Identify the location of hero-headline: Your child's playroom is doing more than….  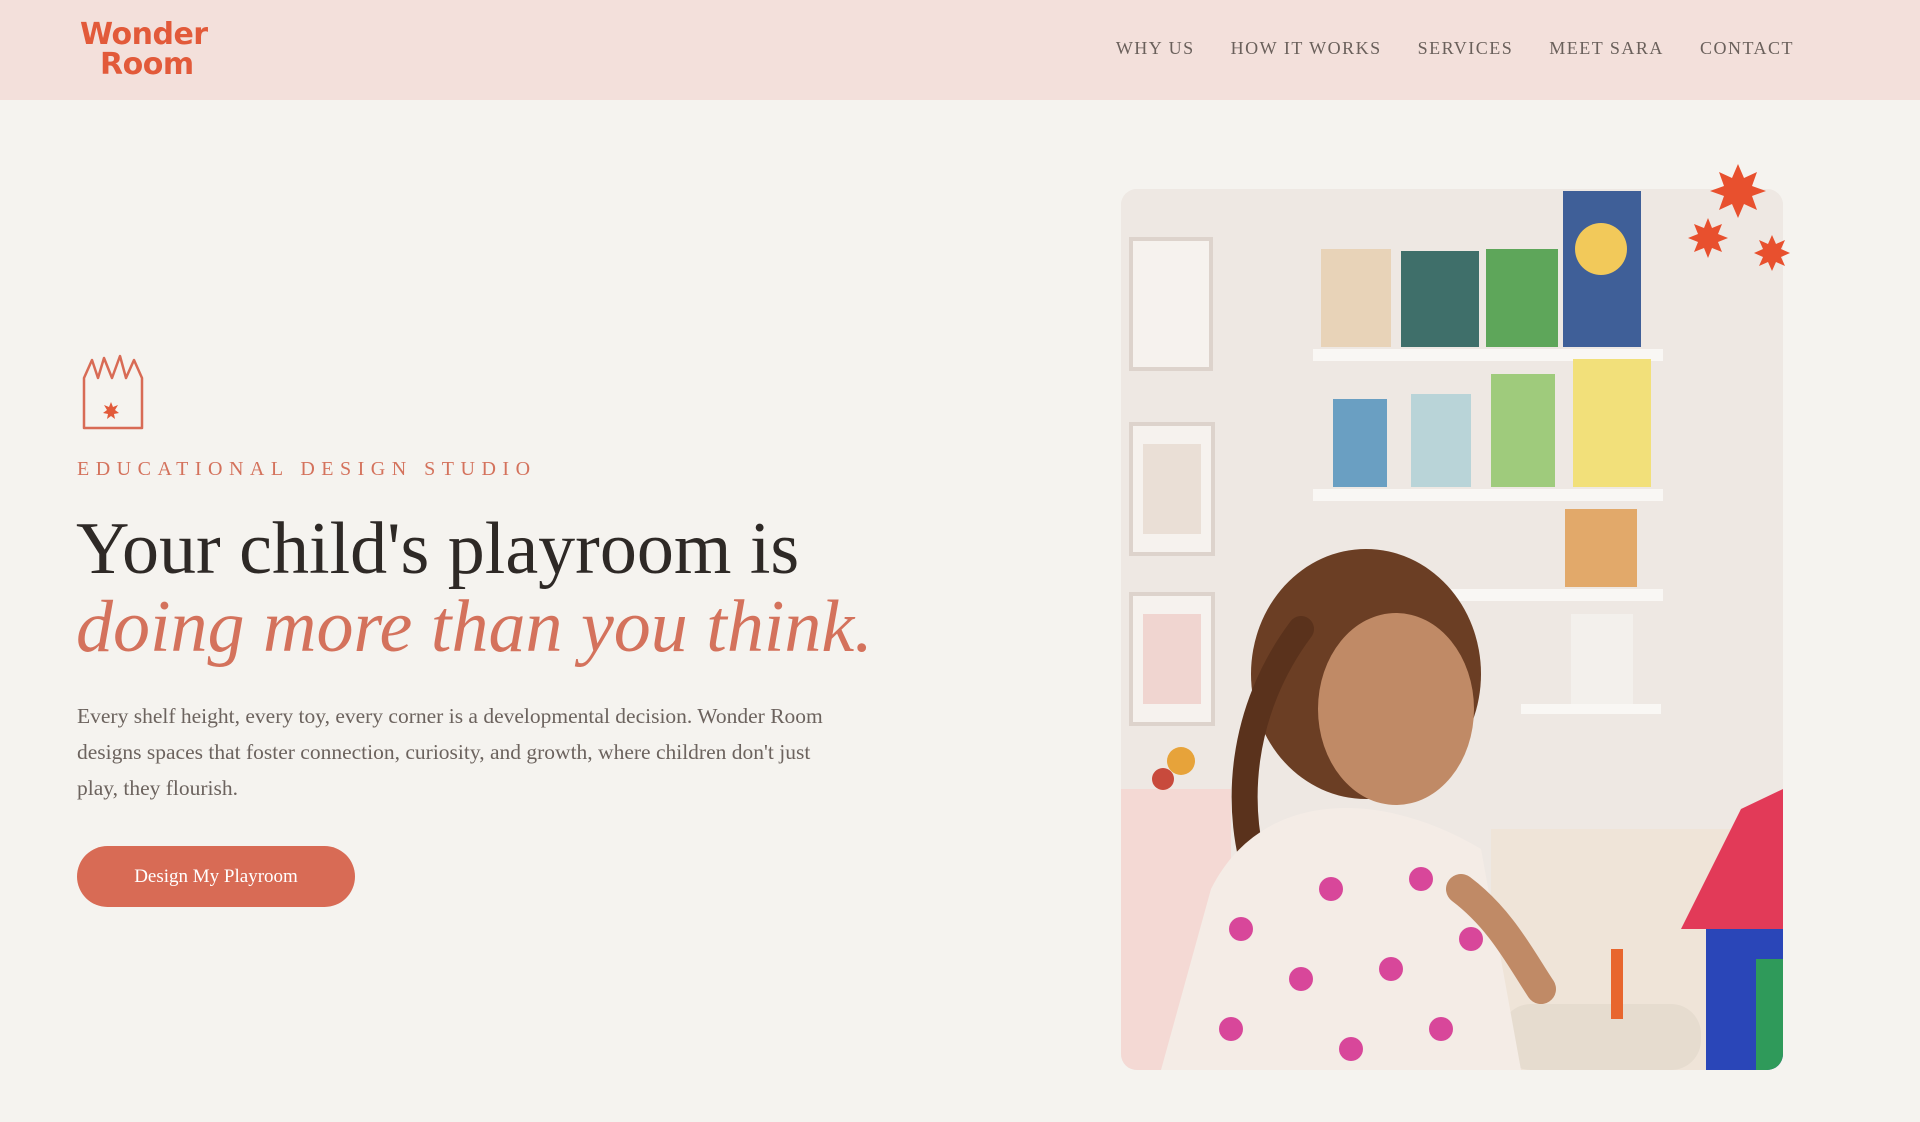
(486, 588).